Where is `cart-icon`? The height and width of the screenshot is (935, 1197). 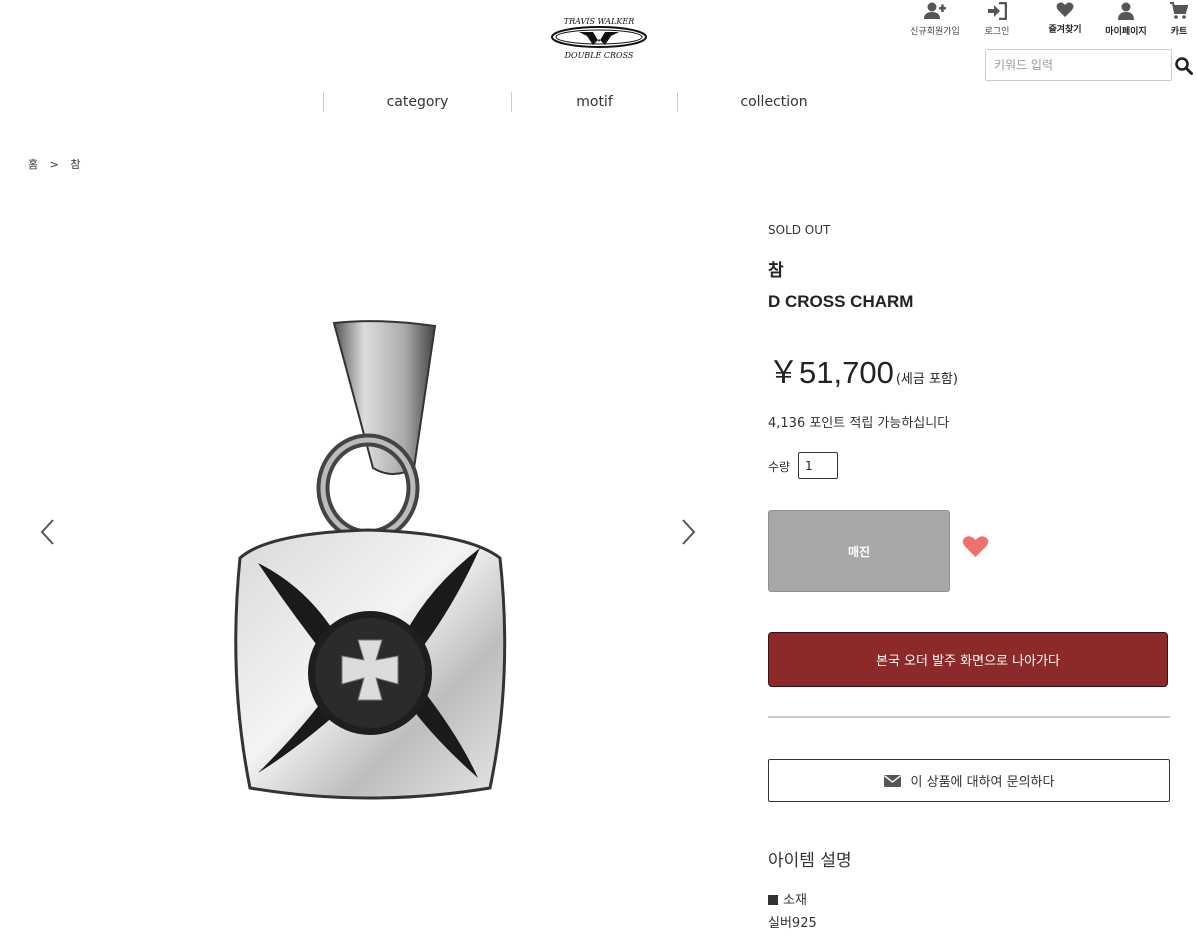 cart-icon is located at coordinates (1179, 10).